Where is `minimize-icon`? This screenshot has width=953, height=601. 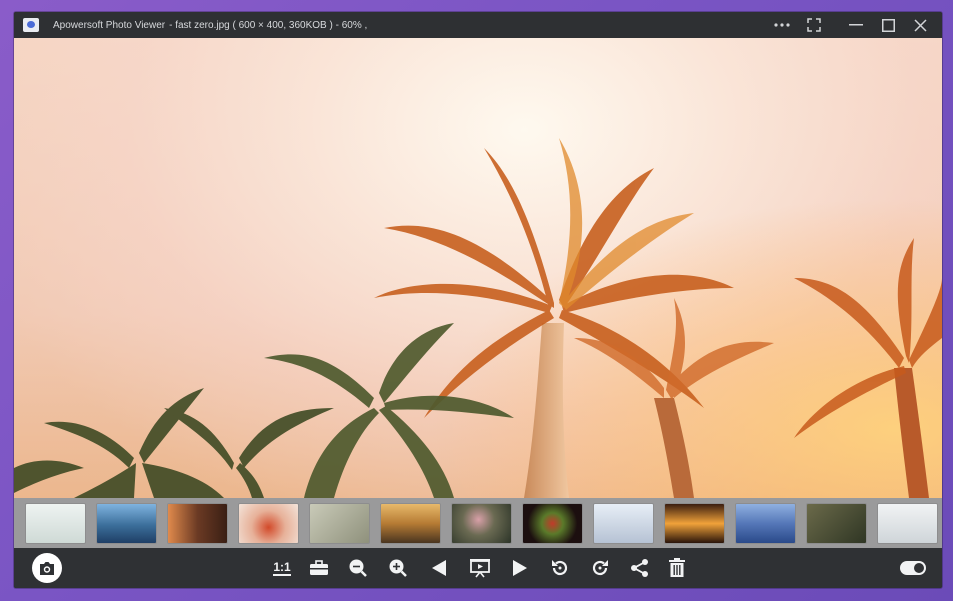
minimize-icon is located at coordinates (856, 25).